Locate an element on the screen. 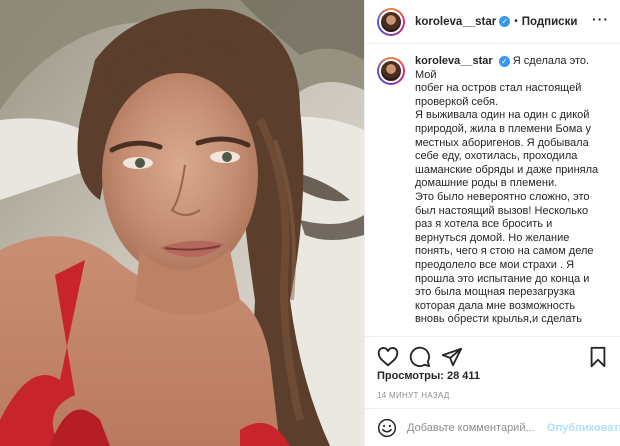  caption-avatar is located at coordinates (391, 71).